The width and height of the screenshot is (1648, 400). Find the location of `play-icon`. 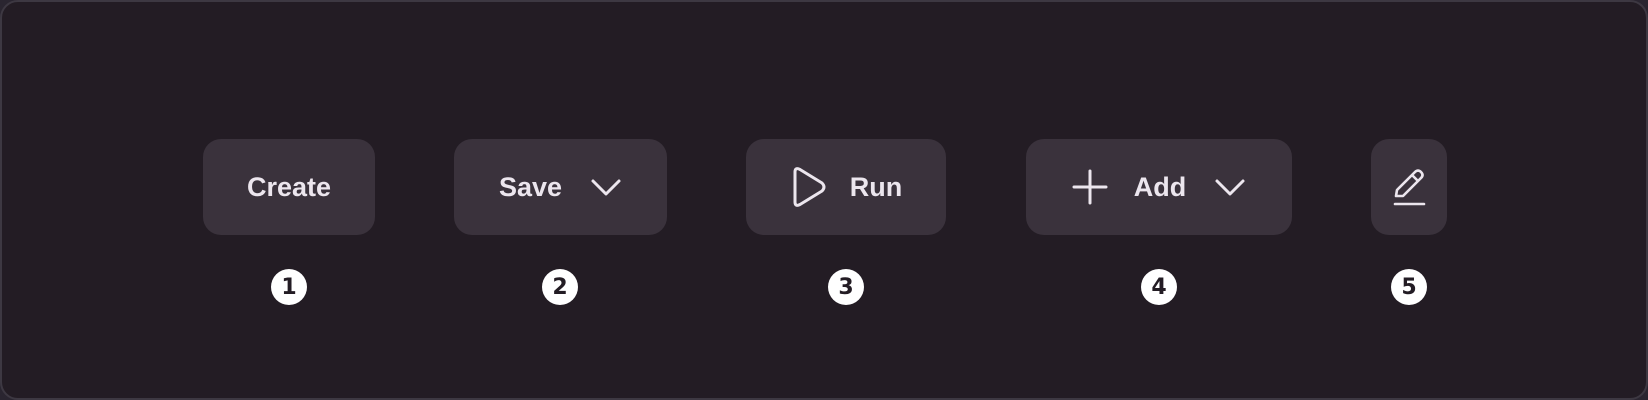

play-icon is located at coordinates (809, 187).